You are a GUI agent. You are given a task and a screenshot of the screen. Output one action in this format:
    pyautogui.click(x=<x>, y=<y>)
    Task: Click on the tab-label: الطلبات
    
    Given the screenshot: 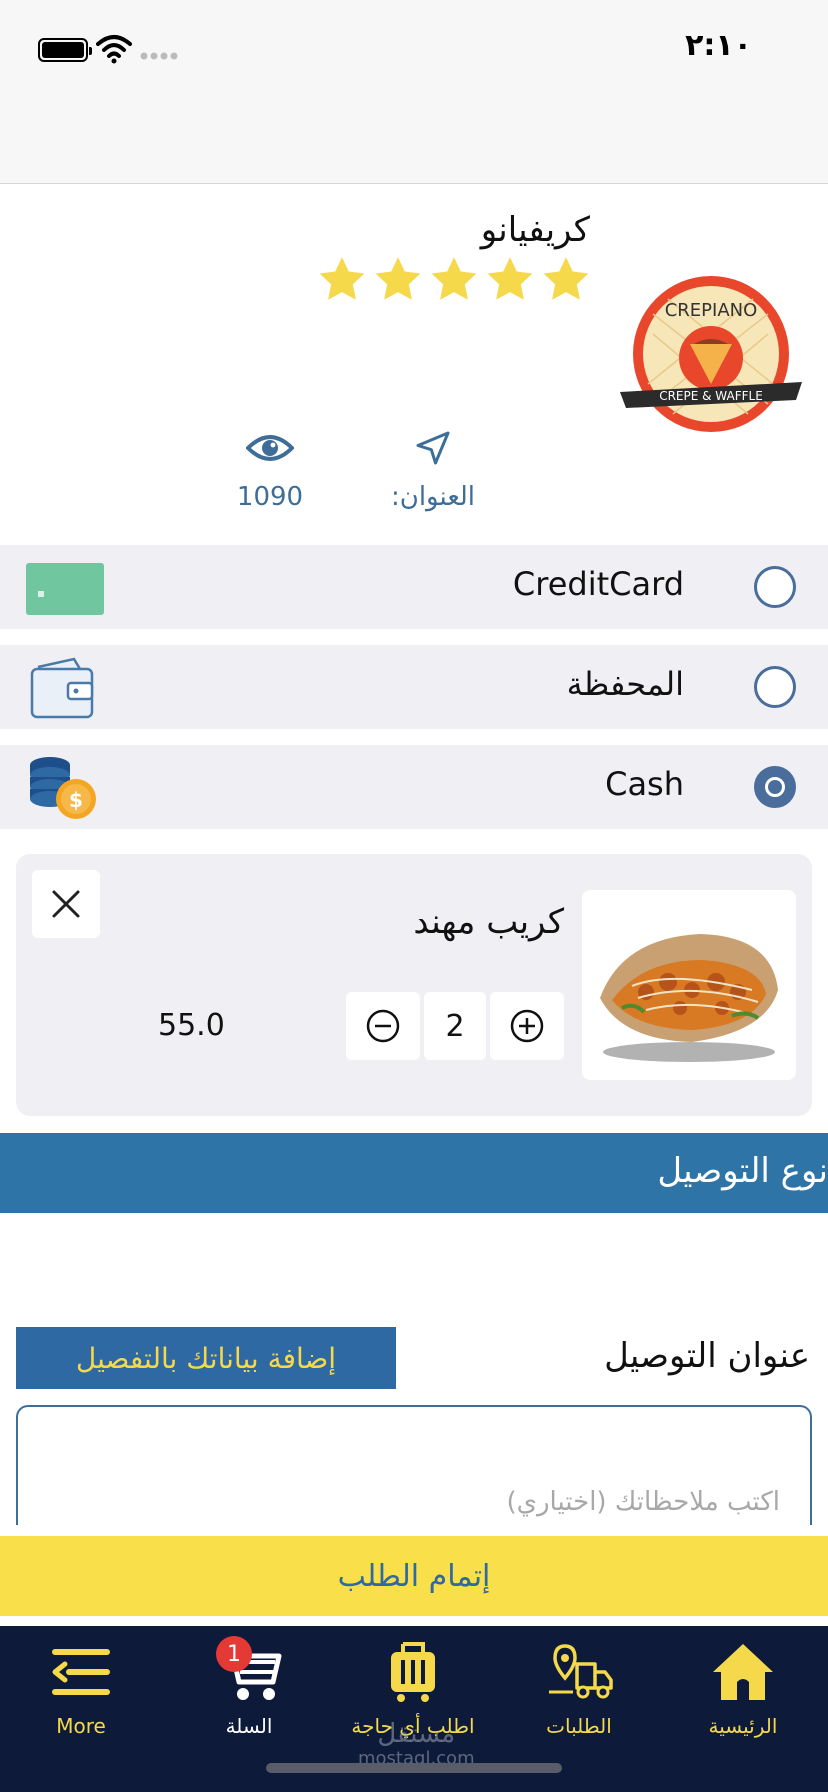 What is the action you would take?
    pyautogui.click(x=579, y=1726)
    